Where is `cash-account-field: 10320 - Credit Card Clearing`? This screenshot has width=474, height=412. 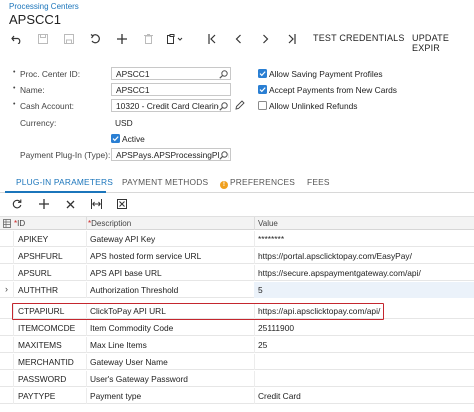 cash-account-field: 10320 - Credit Card Clearing is located at coordinates (171, 105).